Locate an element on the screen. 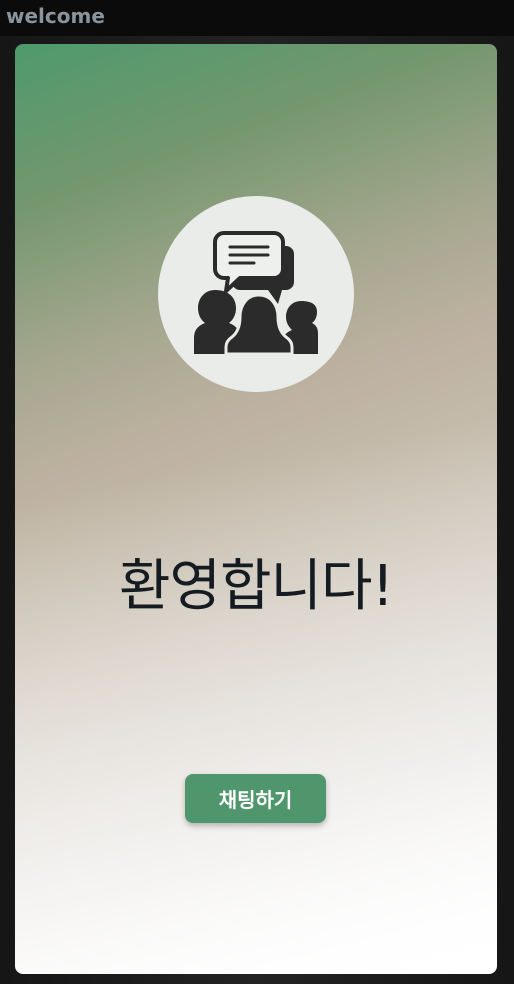 This screenshot has height=984, width=514. hero-icon-circle is located at coordinates (256, 294).